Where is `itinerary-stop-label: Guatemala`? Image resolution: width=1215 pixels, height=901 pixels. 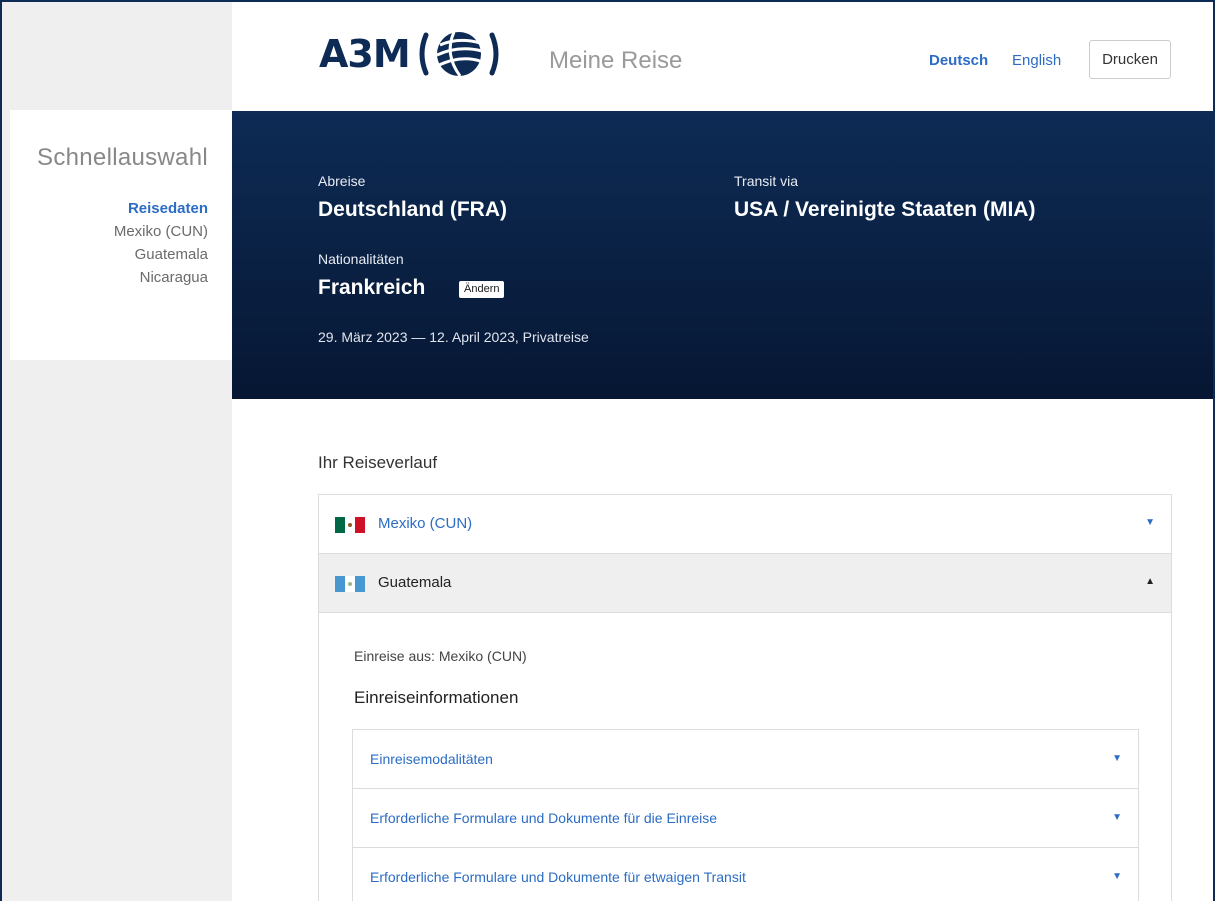 itinerary-stop-label: Guatemala is located at coordinates (415, 582).